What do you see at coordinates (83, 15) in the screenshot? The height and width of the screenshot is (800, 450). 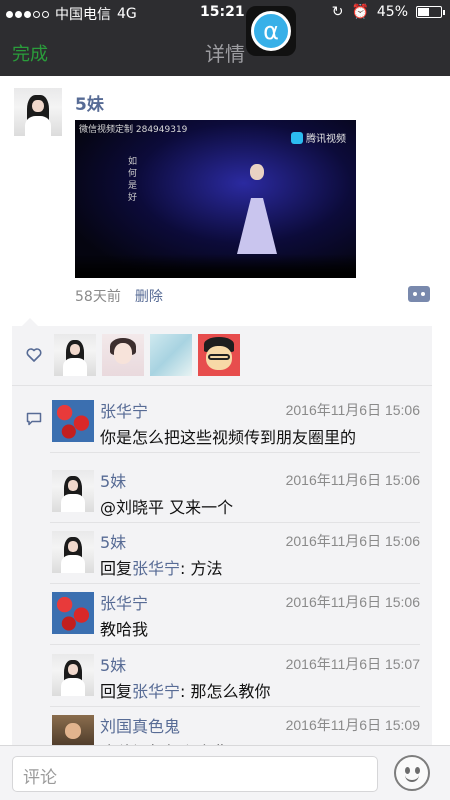 I see `carrier-label: 中国电信` at bounding box center [83, 15].